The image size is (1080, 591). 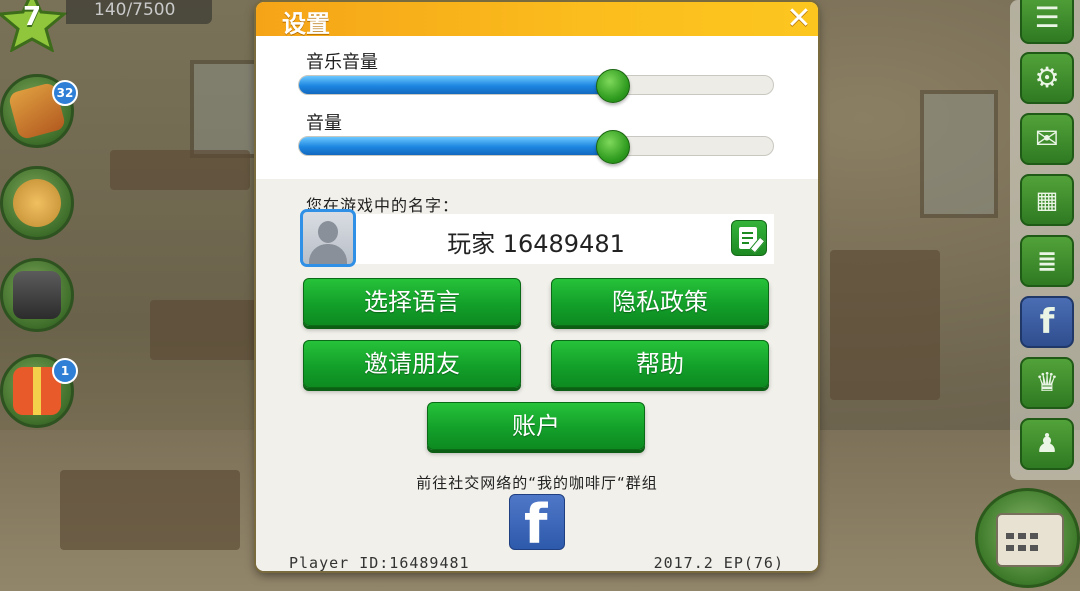 I want to click on facebook-group-button: f, so click(x=537, y=522).